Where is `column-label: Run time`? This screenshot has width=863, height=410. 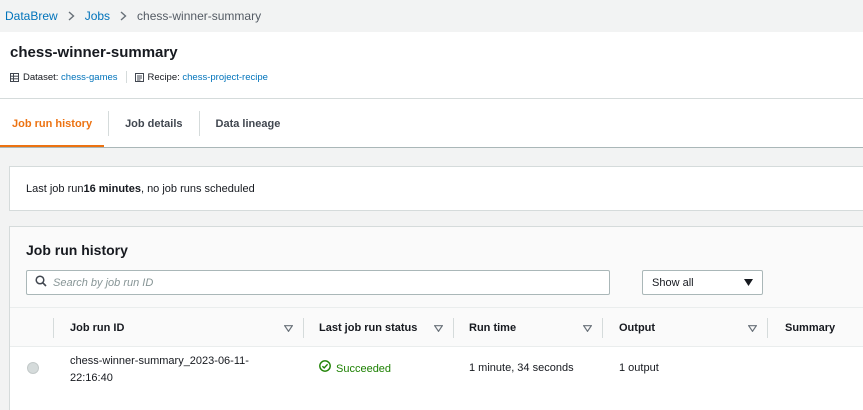 column-label: Run time is located at coordinates (493, 328).